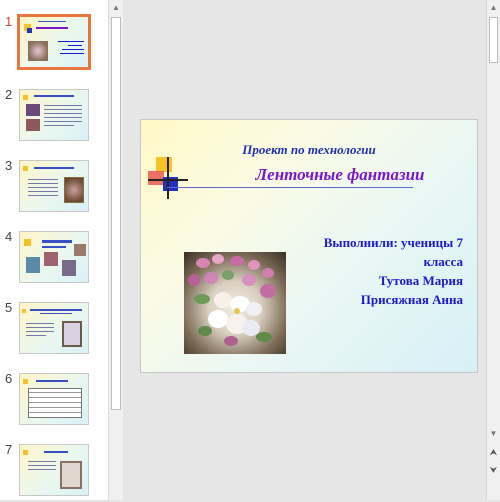 The image size is (500, 502). Describe the element at coordinates (493, 433) in the screenshot. I see `scroll-down-icon: ▼` at that location.